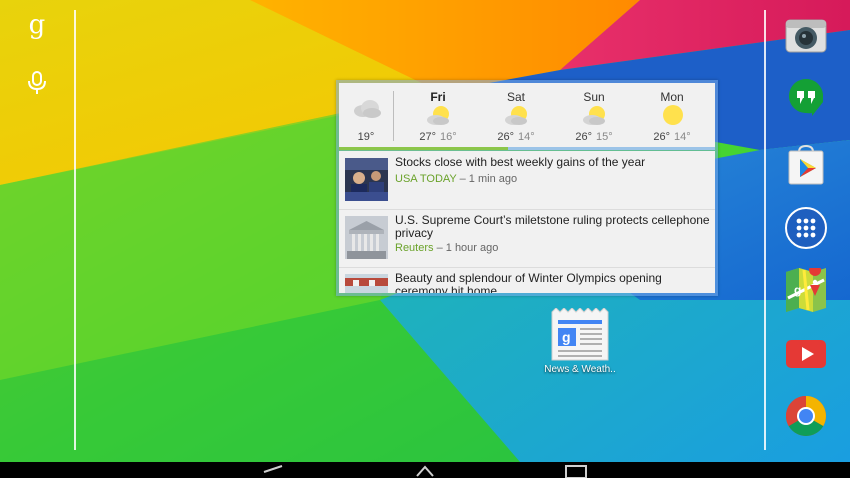 This screenshot has height=478, width=850. I want to click on current-weather: 19°, so click(366, 115).